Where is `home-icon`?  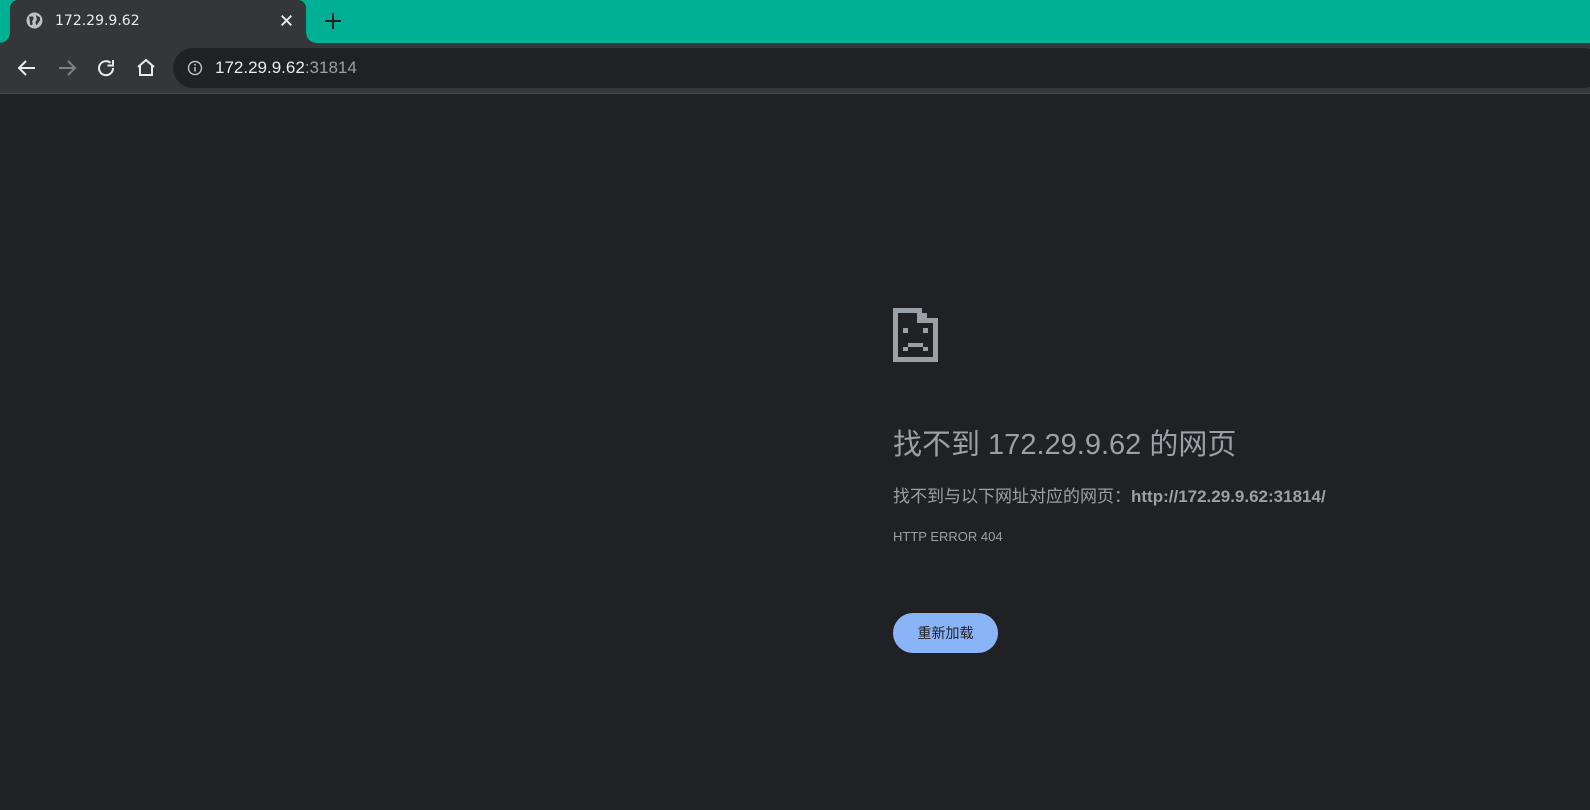 home-icon is located at coordinates (146, 68).